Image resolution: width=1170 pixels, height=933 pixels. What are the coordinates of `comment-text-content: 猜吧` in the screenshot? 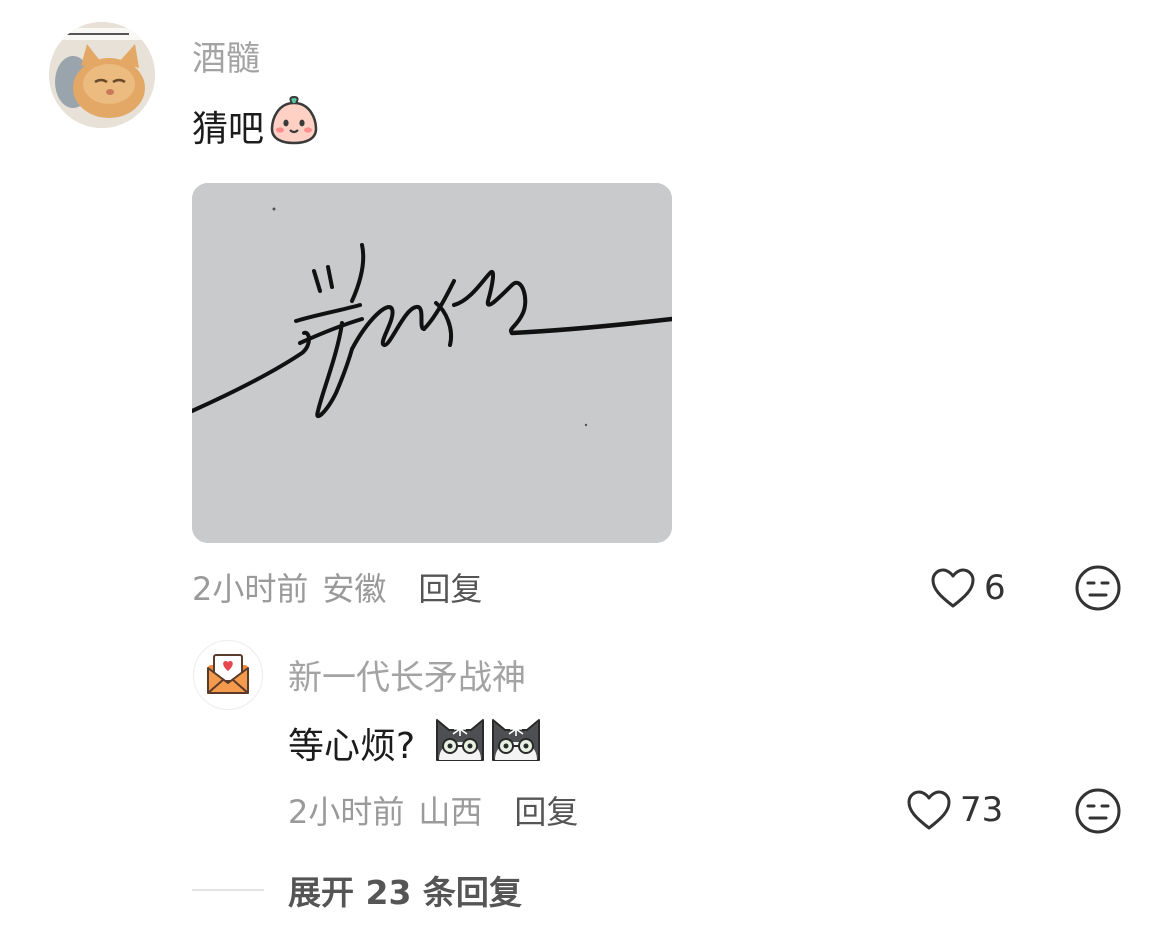 It's located at (228, 129).